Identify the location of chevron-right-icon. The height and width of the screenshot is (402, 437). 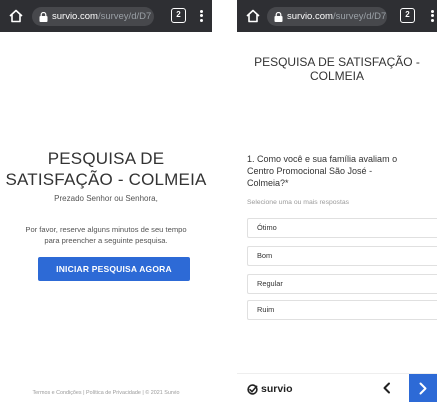
(423, 388).